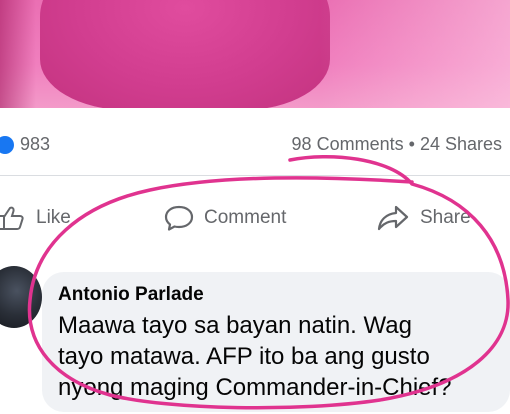  I want to click on comment-button: Comment, so click(225, 218).